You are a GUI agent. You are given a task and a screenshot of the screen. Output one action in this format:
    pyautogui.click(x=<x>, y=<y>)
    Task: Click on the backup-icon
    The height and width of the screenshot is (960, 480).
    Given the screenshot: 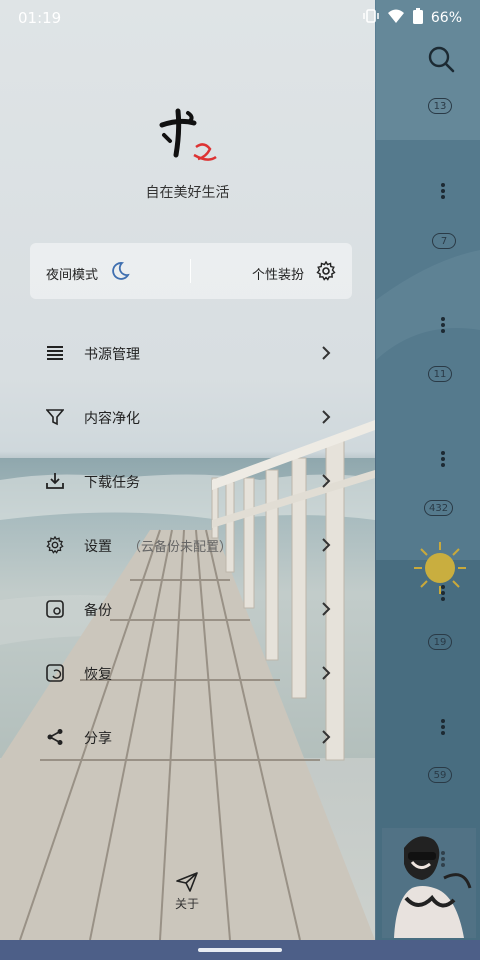 What is the action you would take?
    pyautogui.click(x=55, y=609)
    